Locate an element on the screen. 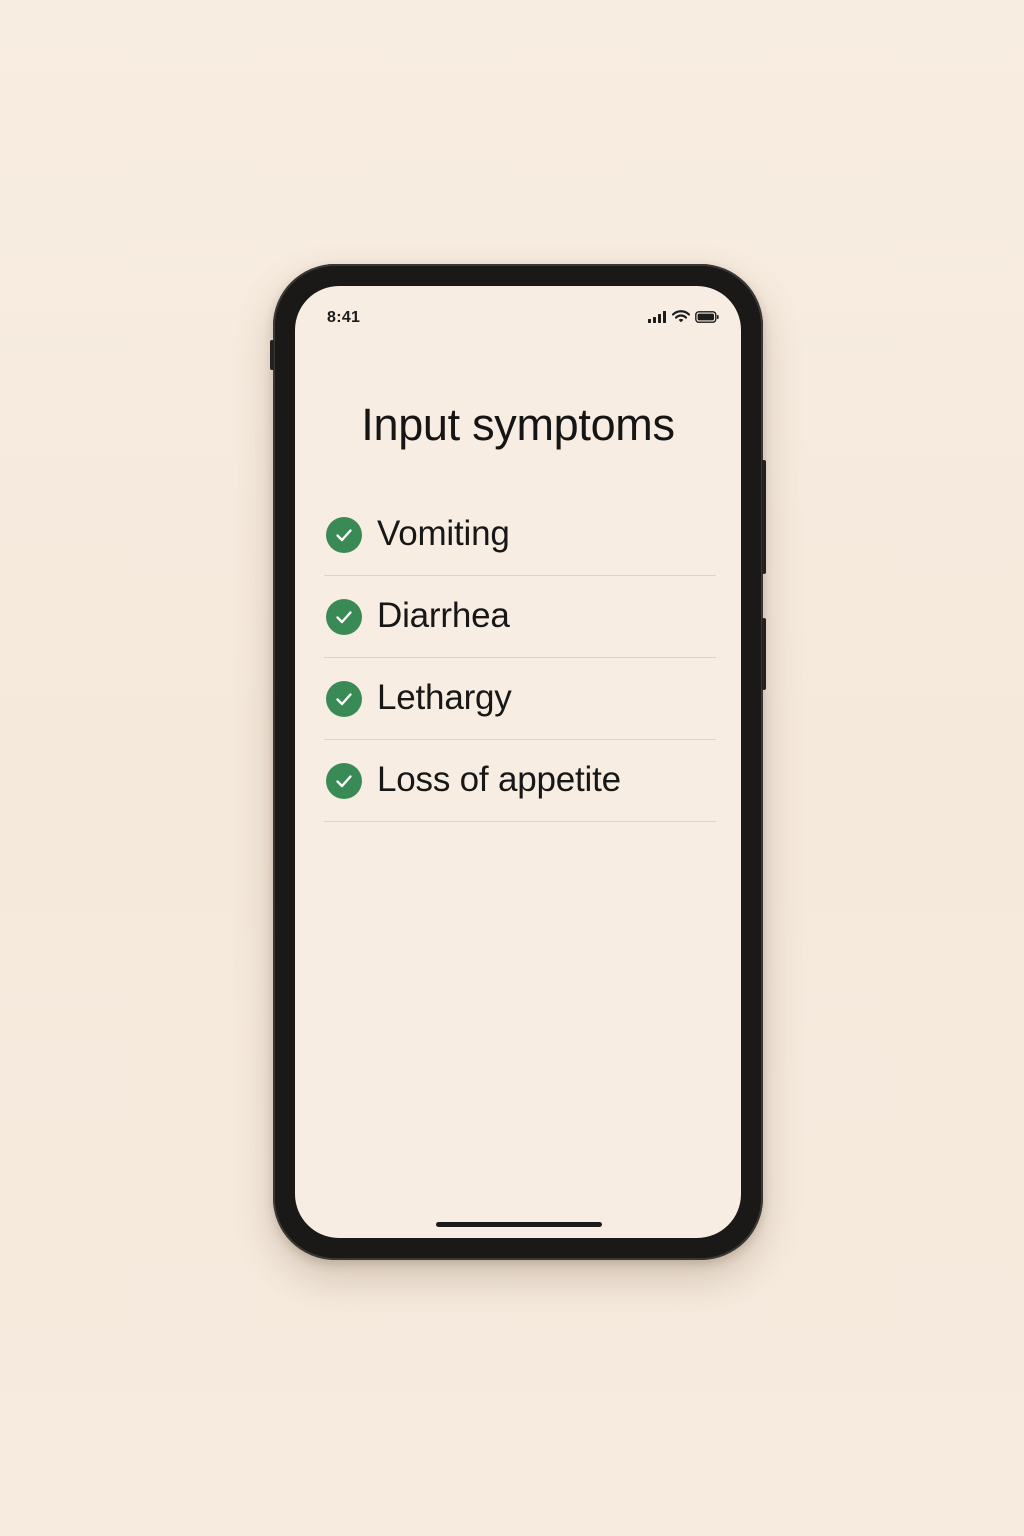 Image resolution: width=1024 pixels, height=1536 pixels. silent-switch is located at coordinates (272, 355).